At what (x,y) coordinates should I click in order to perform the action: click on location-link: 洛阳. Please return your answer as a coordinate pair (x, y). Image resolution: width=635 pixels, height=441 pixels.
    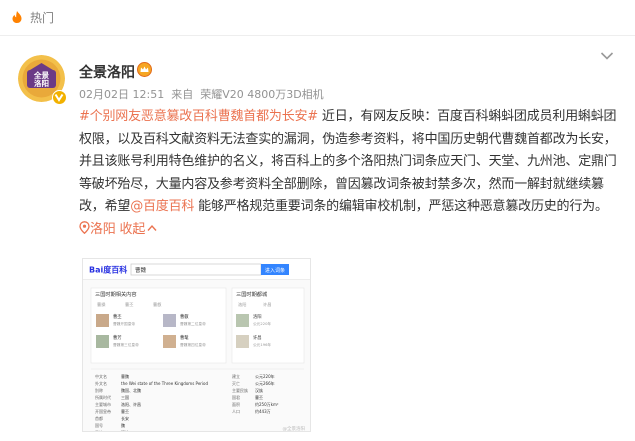
    Looking at the image, I should click on (97, 228).